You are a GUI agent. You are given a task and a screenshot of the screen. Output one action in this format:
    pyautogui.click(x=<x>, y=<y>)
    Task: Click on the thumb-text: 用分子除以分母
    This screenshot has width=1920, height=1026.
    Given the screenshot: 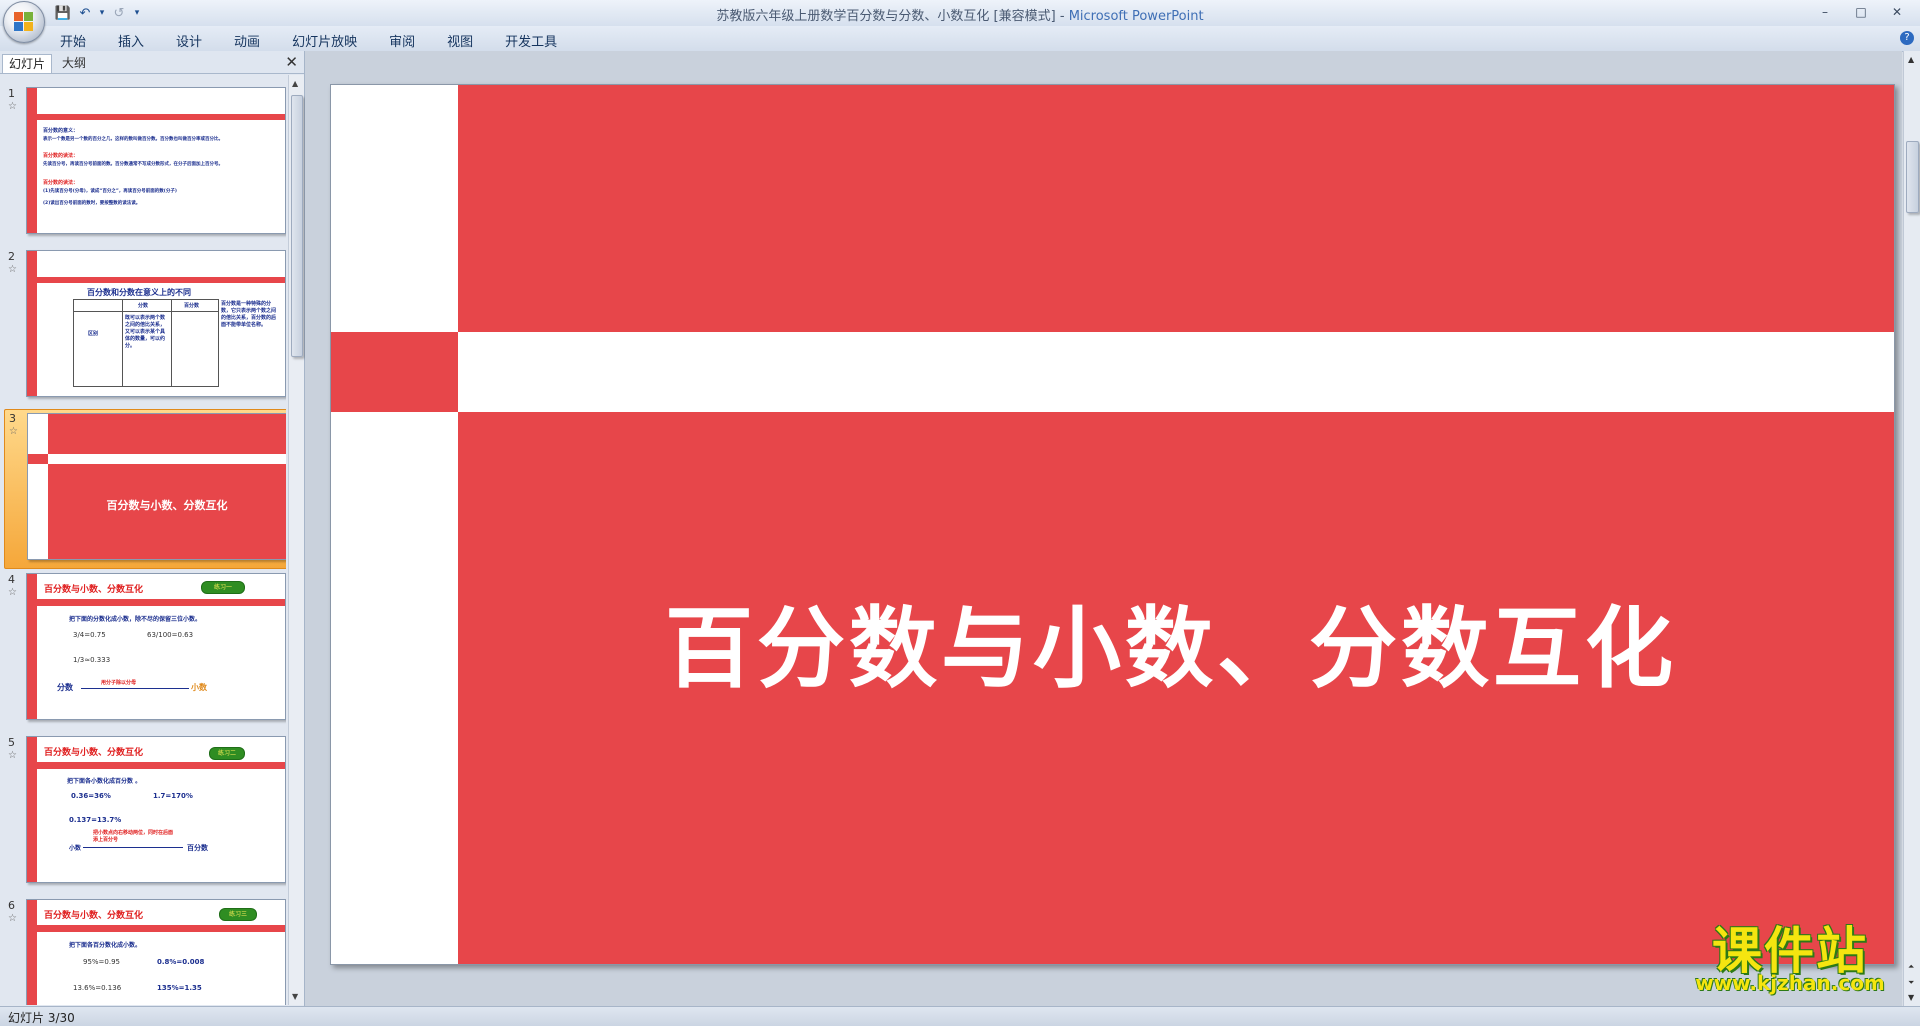 What is the action you would take?
    pyautogui.click(x=119, y=683)
    